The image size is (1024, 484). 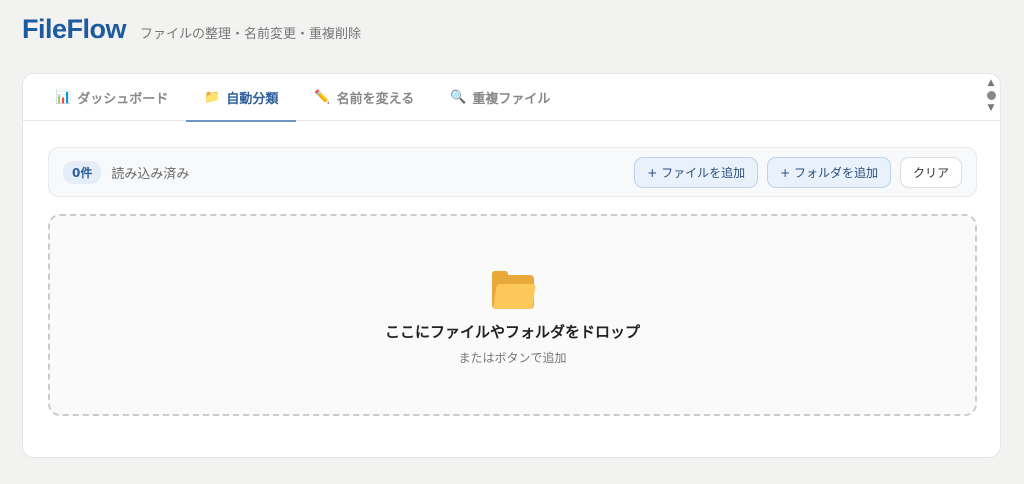 I want to click on tab-rename: ✏️ 名前を変える, so click(x=364, y=97).